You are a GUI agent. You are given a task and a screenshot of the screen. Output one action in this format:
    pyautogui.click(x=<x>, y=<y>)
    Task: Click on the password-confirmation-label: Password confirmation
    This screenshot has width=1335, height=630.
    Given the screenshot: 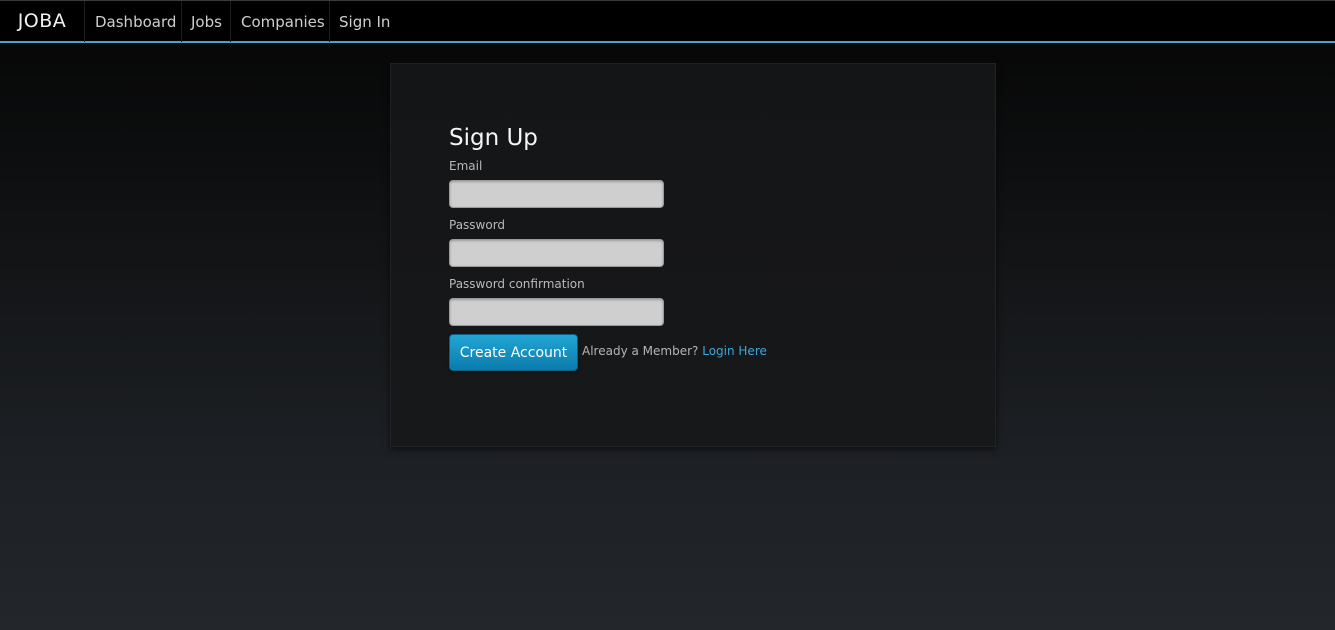 What is the action you would take?
    pyautogui.click(x=517, y=284)
    